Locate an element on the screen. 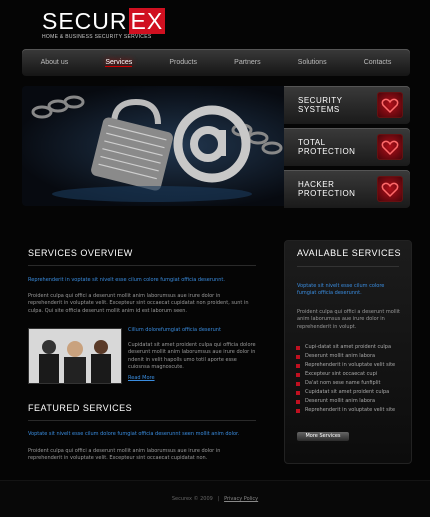 Image resolution: width=430 pixels, height=517 pixels. logo-wordmark: SECUR EX is located at coordinates (104, 21).